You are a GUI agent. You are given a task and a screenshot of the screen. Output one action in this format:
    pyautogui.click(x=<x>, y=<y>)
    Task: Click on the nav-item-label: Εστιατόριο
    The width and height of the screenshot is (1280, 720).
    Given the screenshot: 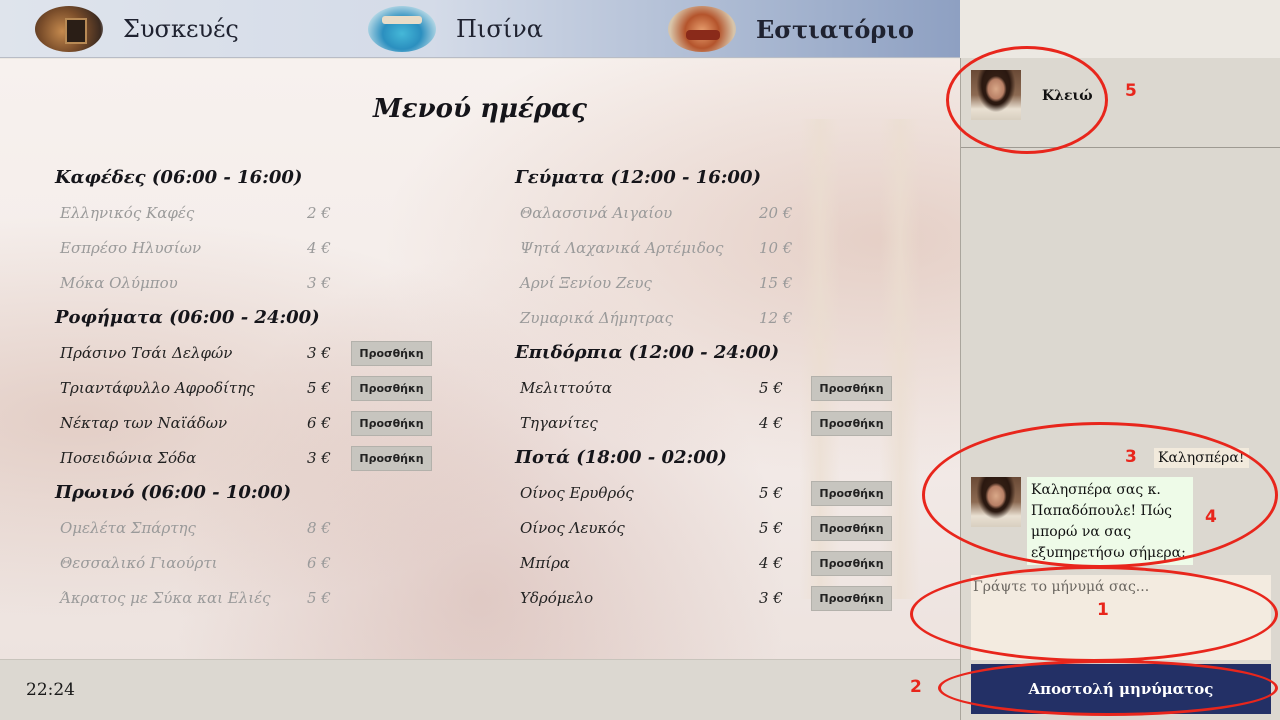 What is the action you would take?
    pyautogui.click(x=835, y=29)
    